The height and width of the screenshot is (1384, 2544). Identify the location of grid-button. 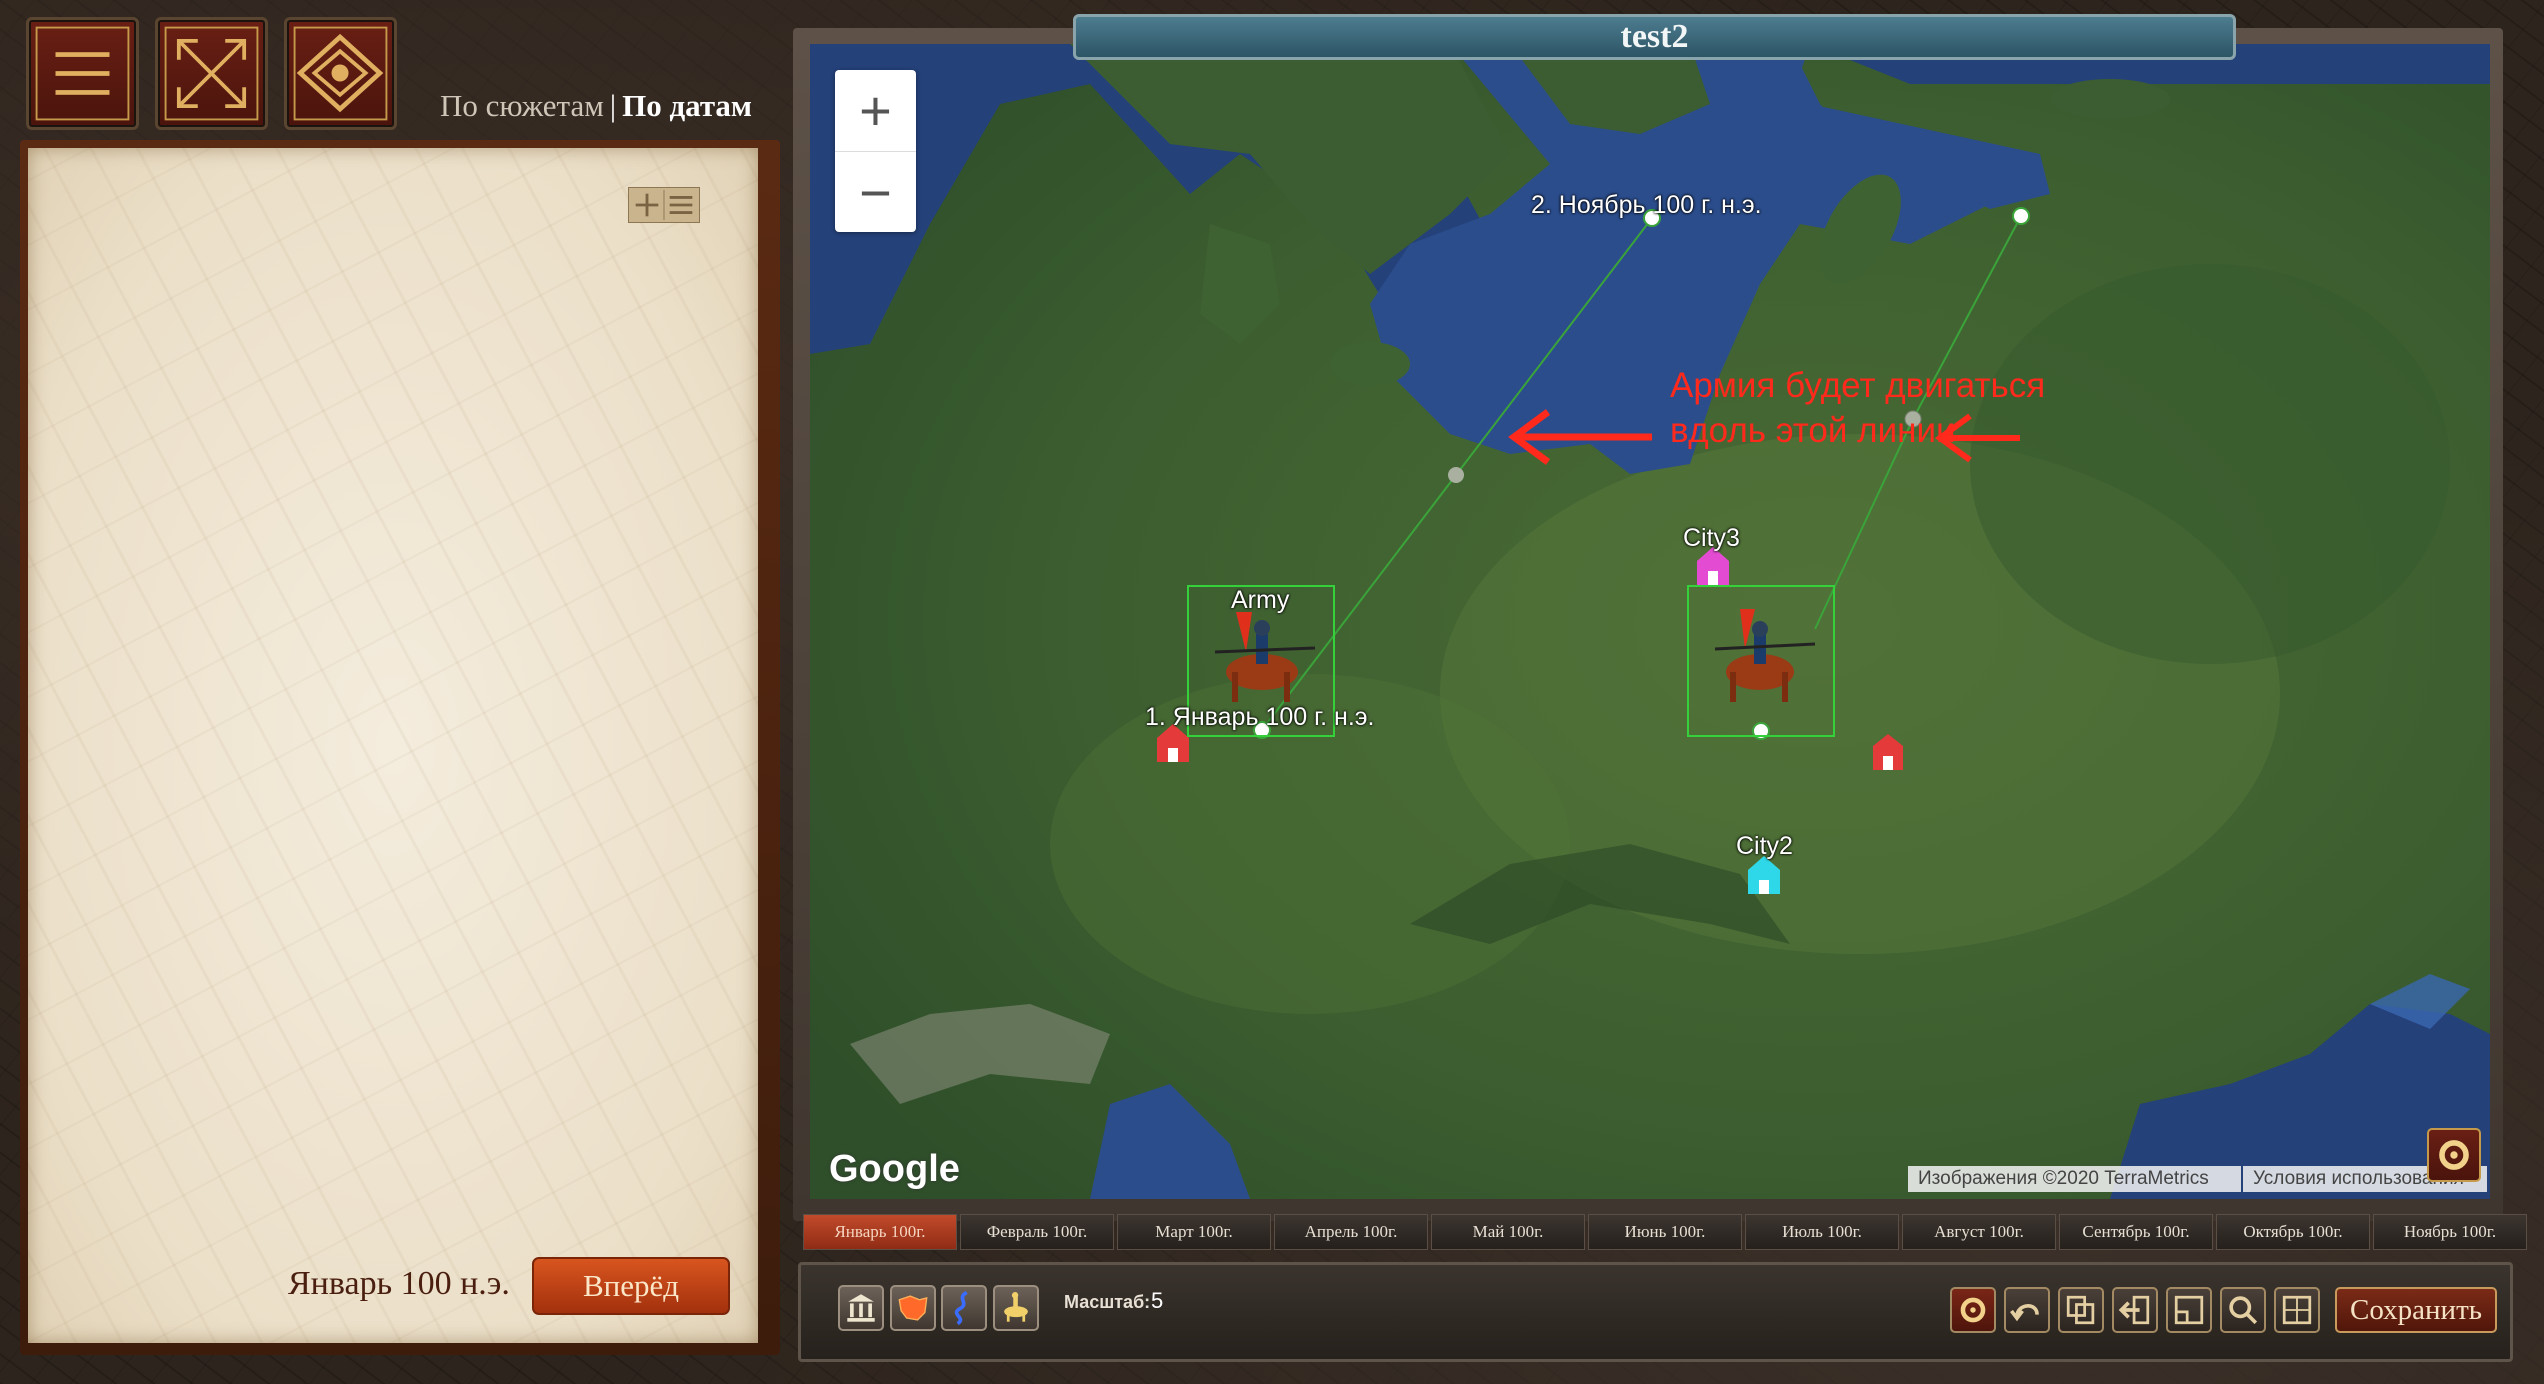
(2297, 1310).